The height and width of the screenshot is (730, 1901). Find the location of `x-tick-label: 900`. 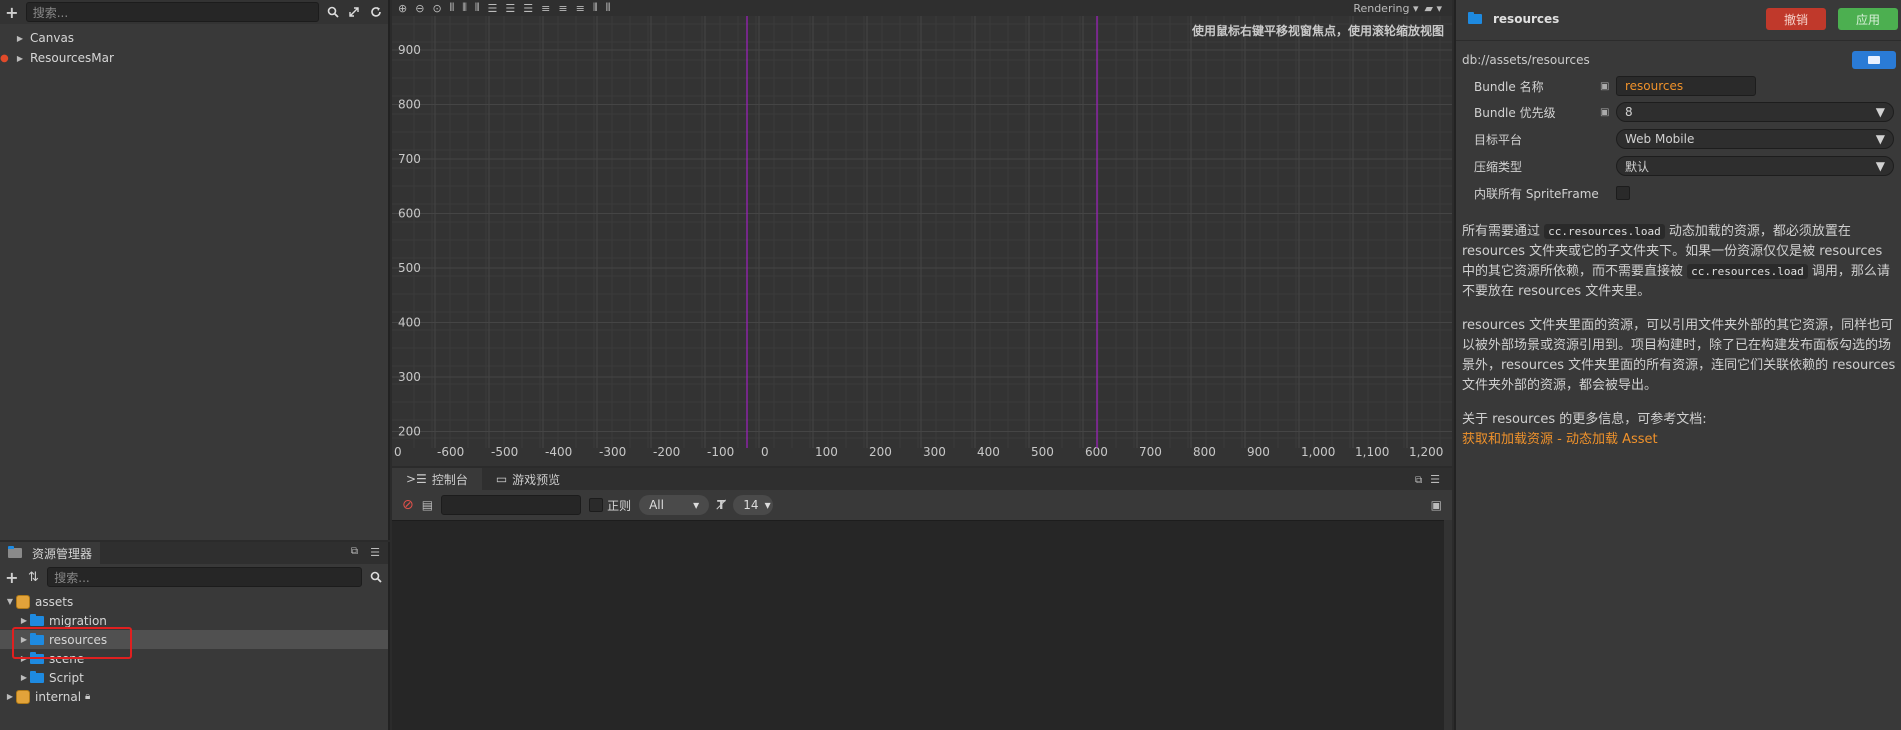

x-tick-label: 900 is located at coordinates (1258, 452).